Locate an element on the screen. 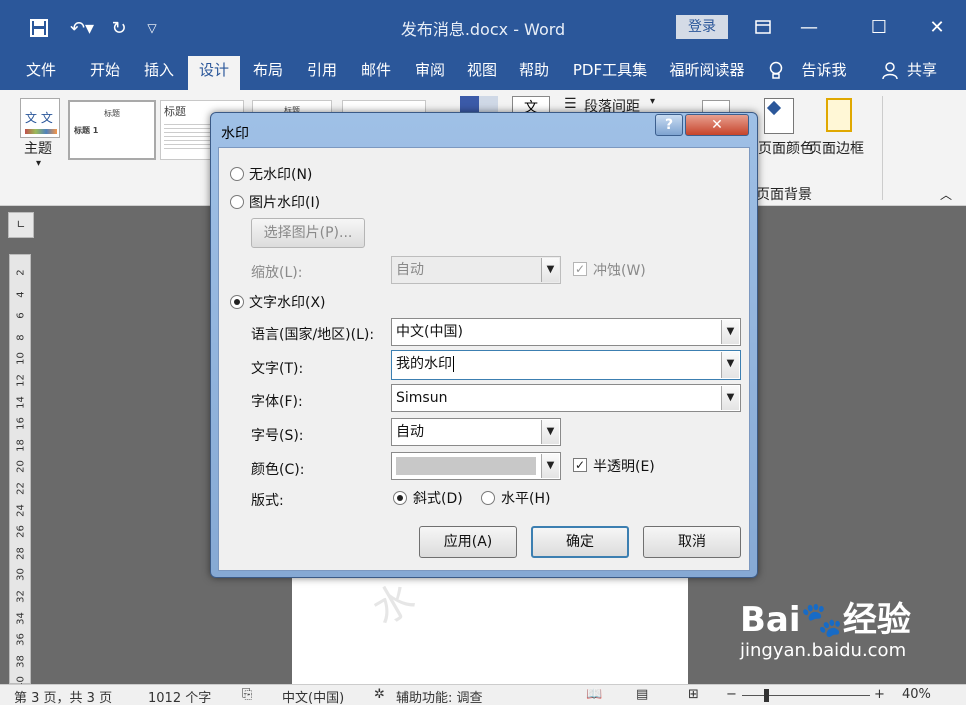 The width and height of the screenshot is (966, 705). size-select: 自动 ▼ is located at coordinates (476, 432).